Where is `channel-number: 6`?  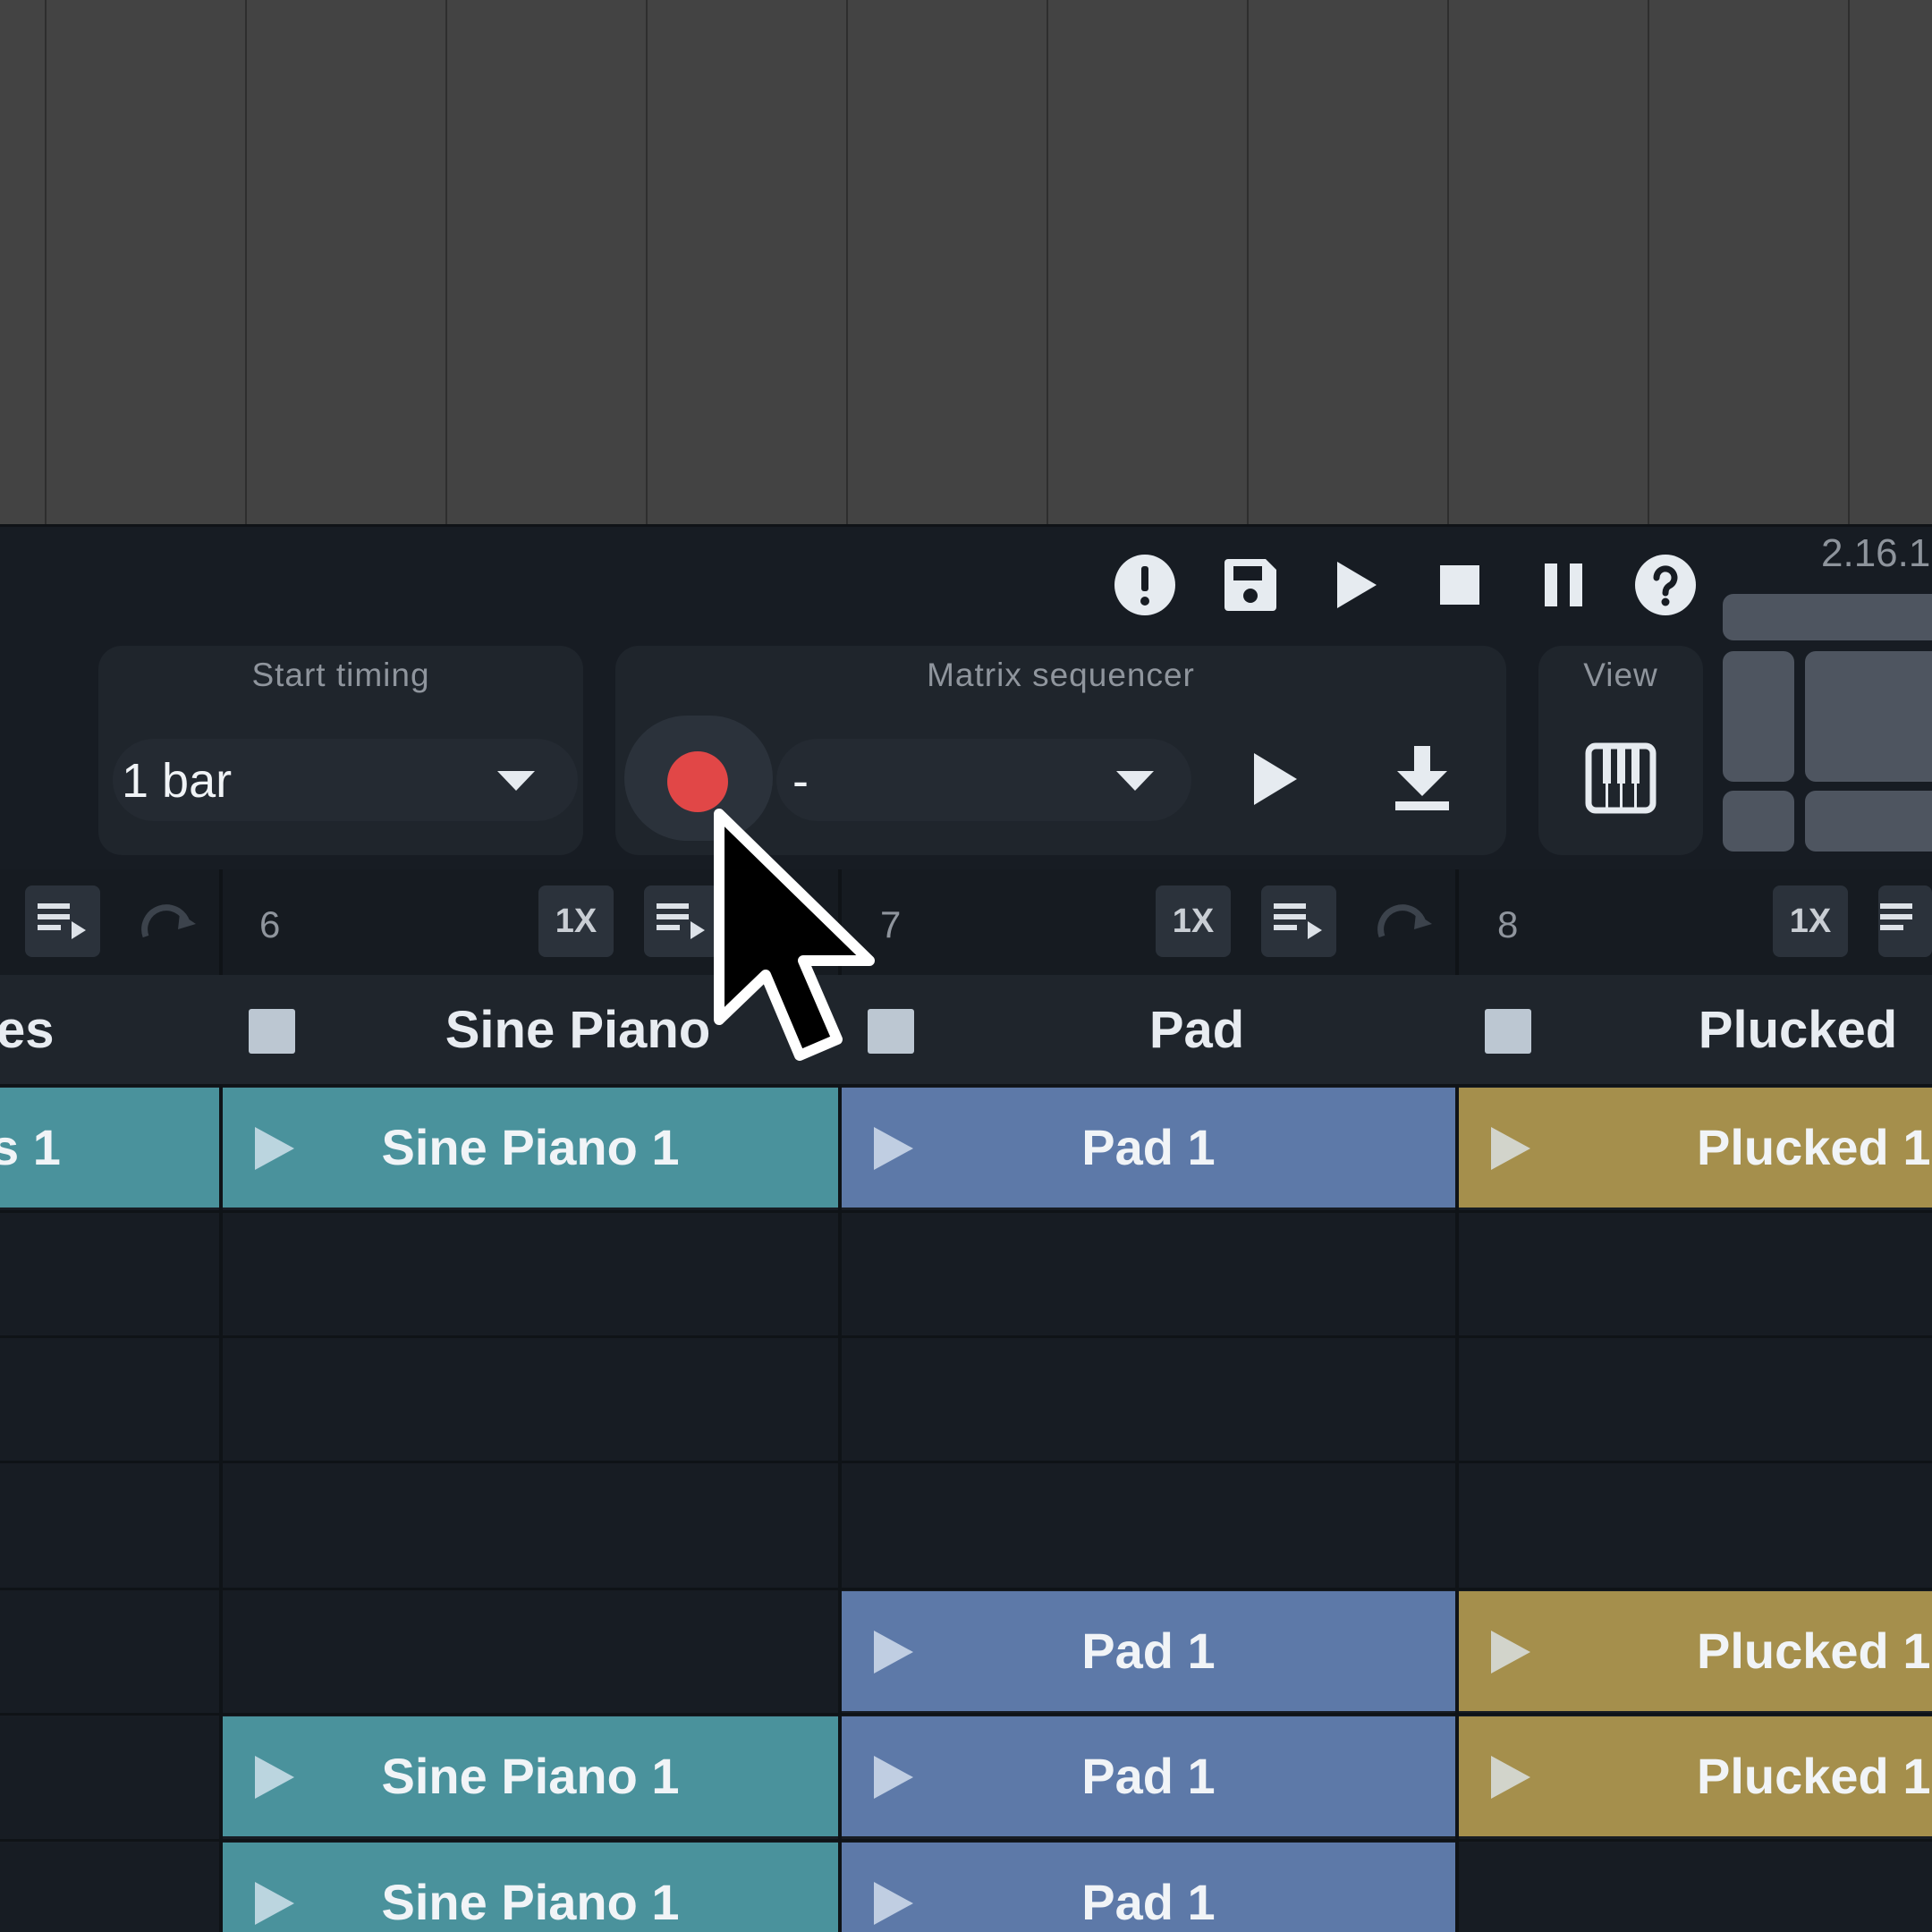
channel-number: 6 is located at coordinates (270, 924).